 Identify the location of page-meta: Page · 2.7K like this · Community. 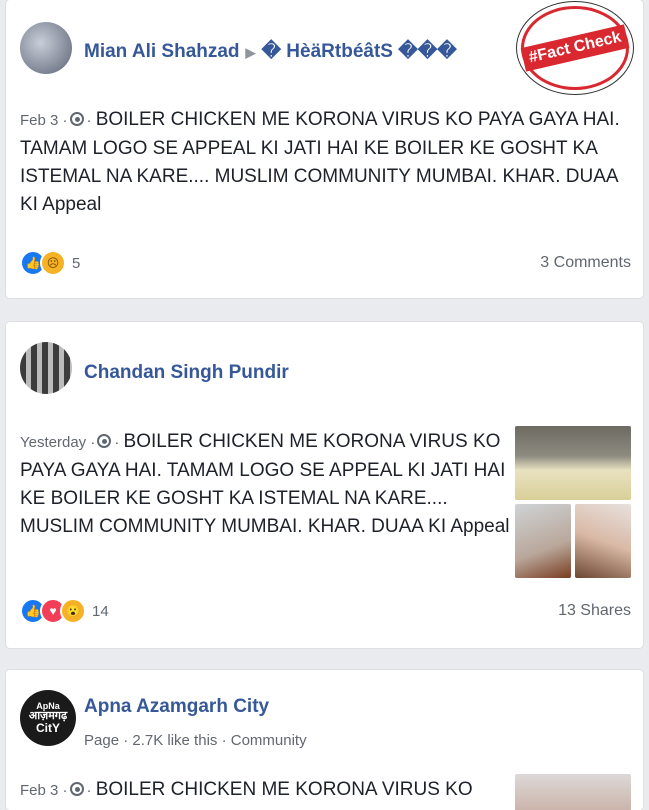
(195, 740).